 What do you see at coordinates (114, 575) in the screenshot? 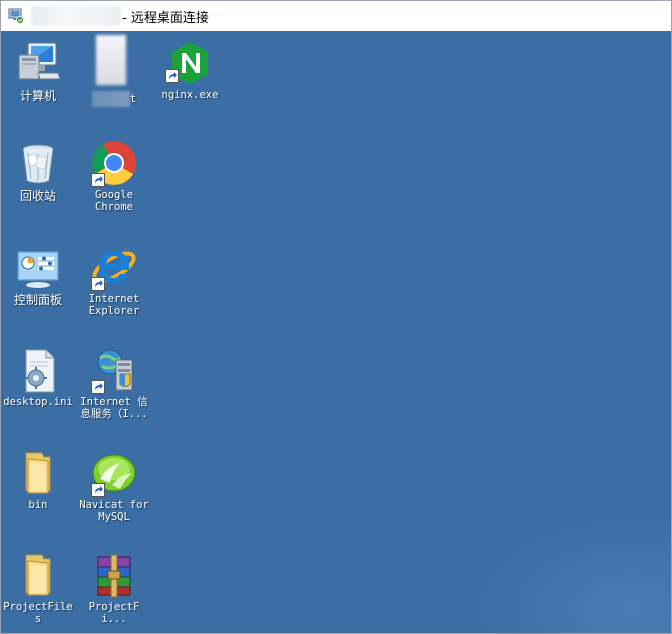
I see `winrar-icon` at bounding box center [114, 575].